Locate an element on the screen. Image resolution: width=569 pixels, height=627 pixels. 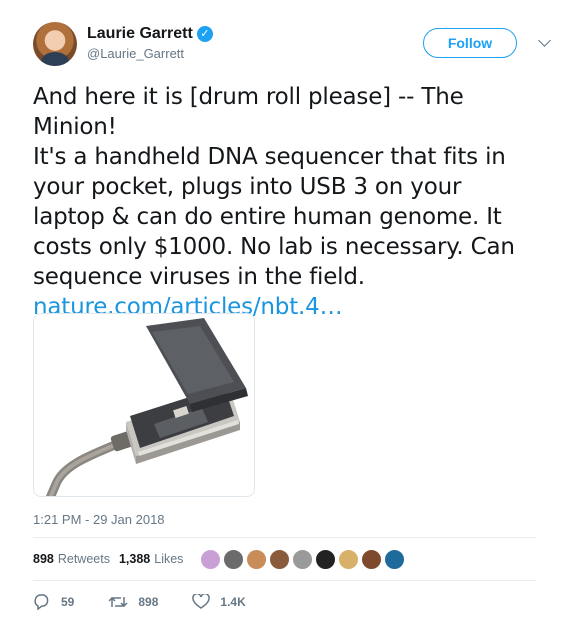
retweet-button: 898 is located at coordinates (133, 602).